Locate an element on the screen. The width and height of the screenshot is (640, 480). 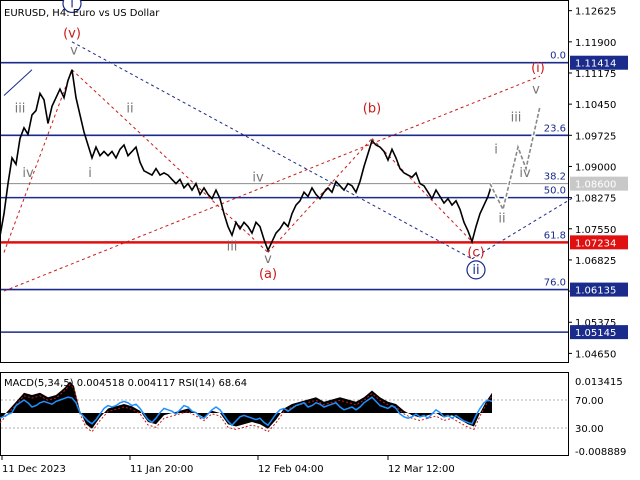
x-tick-label: 12 Mar 12:00 is located at coordinates (421, 469).